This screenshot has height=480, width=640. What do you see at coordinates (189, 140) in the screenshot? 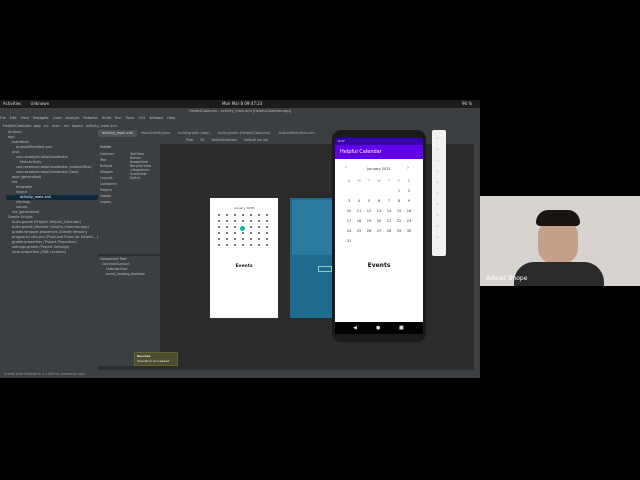
I see `device-selector: Pixel` at bounding box center [189, 140].